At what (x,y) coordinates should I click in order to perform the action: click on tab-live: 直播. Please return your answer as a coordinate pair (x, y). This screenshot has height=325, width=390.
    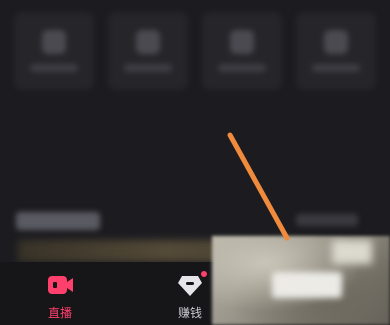
    Looking at the image, I should click on (60, 296).